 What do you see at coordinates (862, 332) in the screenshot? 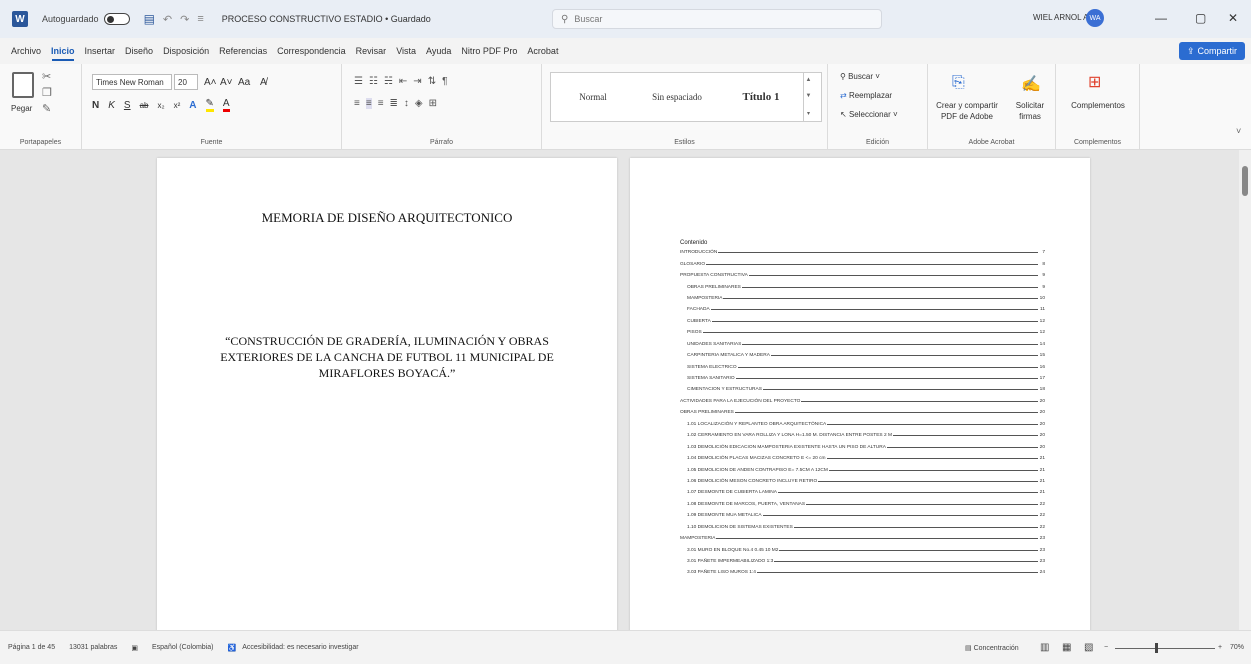
I see `toc-entry: PISOS 12` at bounding box center [862, 332].